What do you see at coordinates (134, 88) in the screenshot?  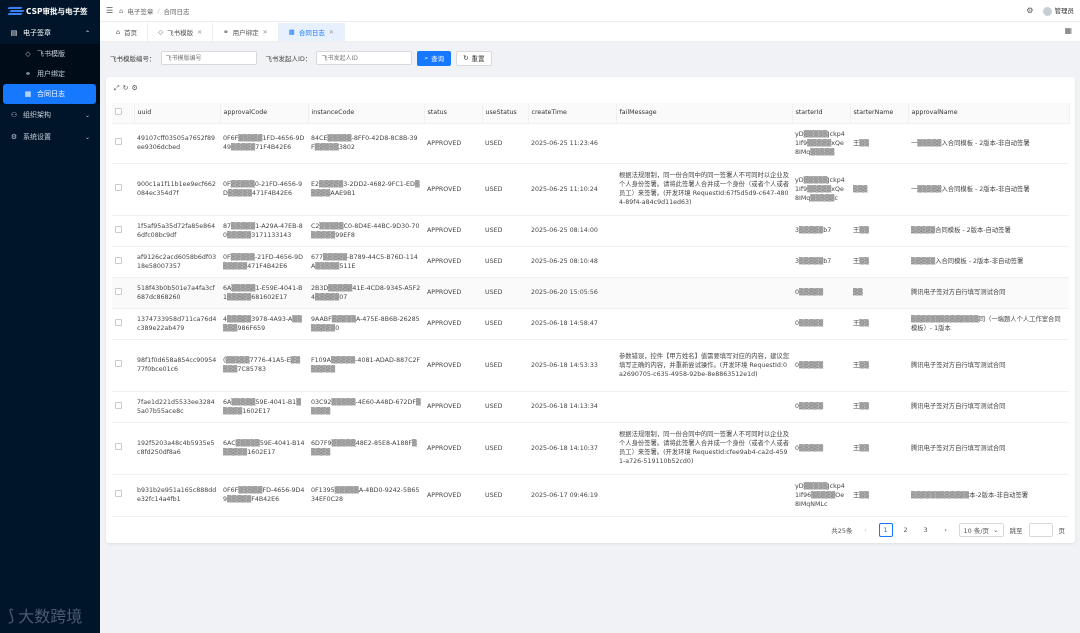 I see `column-settings-icon: ⚙` at bounding box center [134, 88].